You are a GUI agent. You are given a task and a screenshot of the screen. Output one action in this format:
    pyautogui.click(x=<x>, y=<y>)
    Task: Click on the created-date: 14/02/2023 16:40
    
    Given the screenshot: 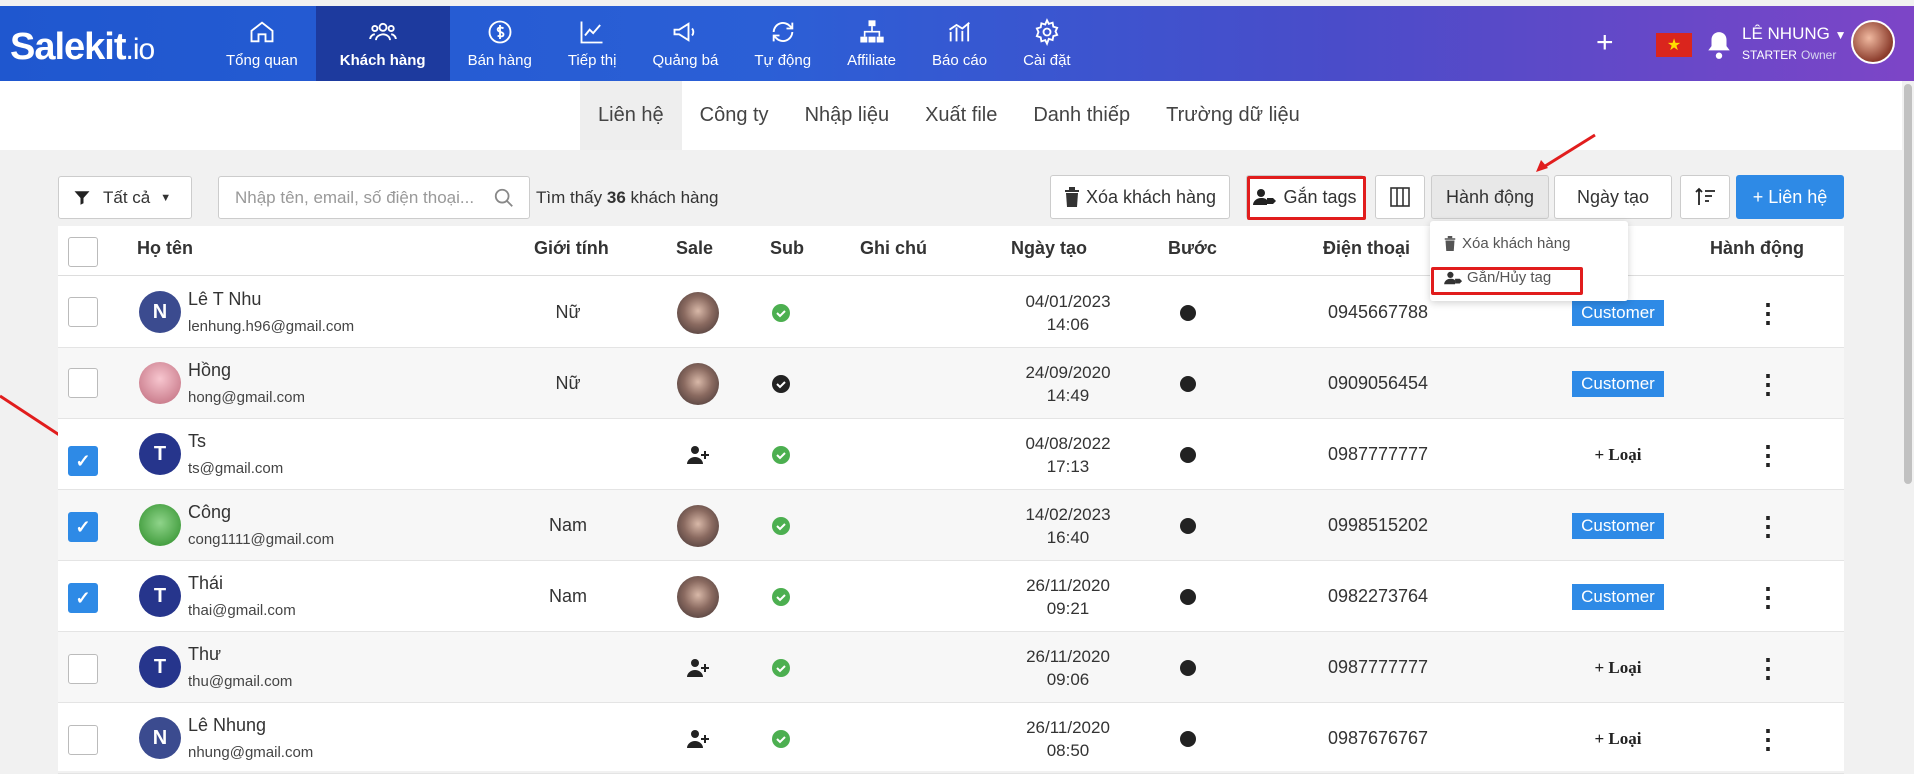 What is the action you would take?
    pyautogui.click(x=1068, y=526)
    